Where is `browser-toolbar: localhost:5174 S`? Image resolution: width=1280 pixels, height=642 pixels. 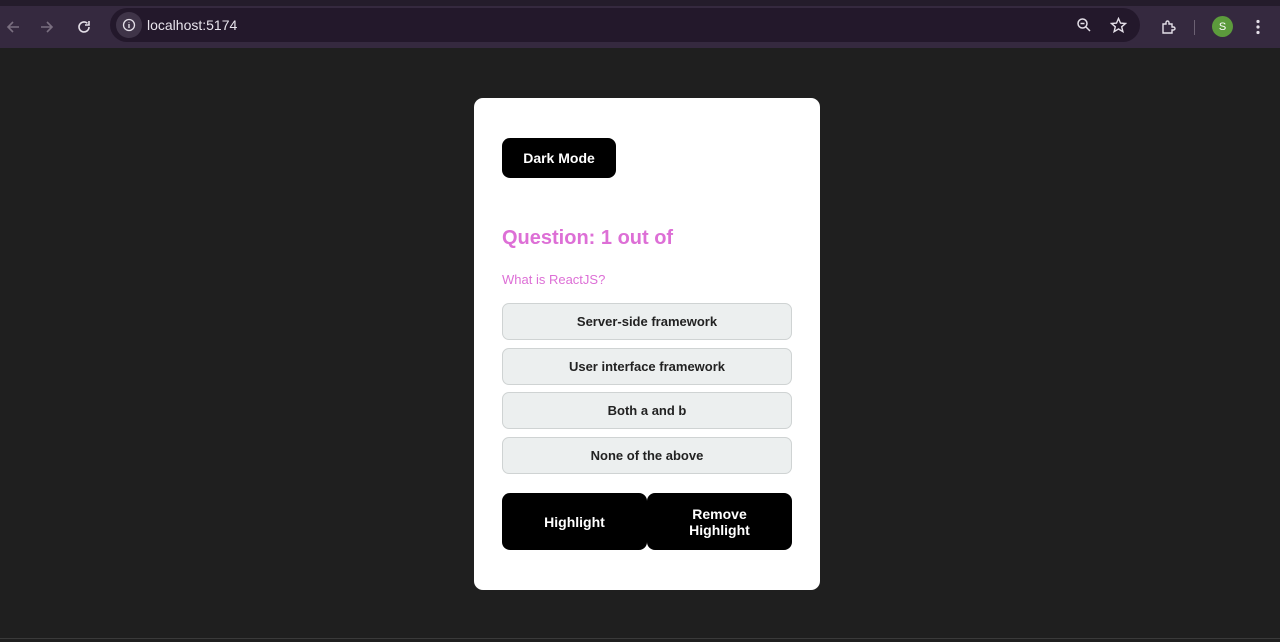
browser-toolbar: localhost:5174 S is located at coordinates (640, 24).